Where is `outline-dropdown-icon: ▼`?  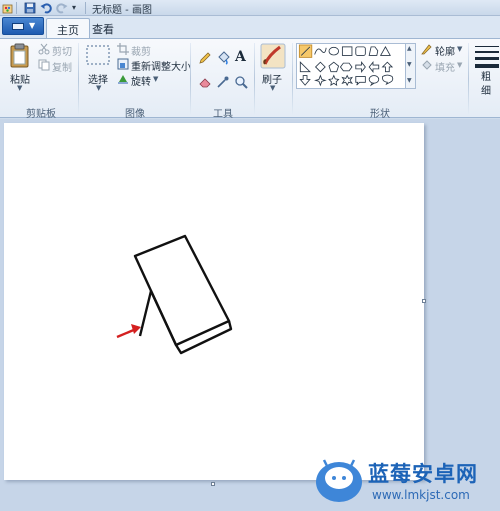
outline-dropdown-icon: ▼ is located at coordinates (459, 49).